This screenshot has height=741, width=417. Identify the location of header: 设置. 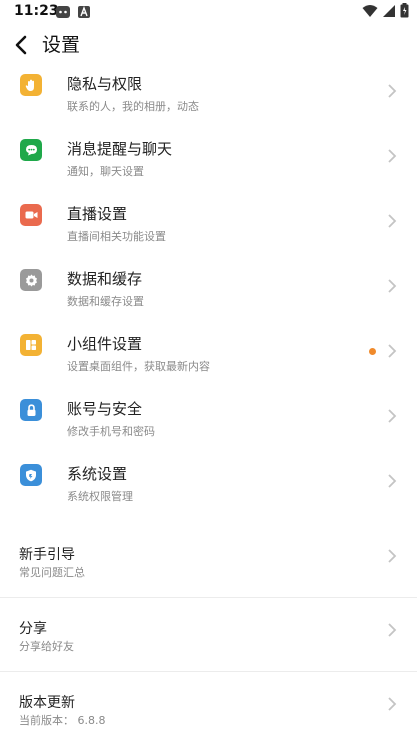
(208, 44).